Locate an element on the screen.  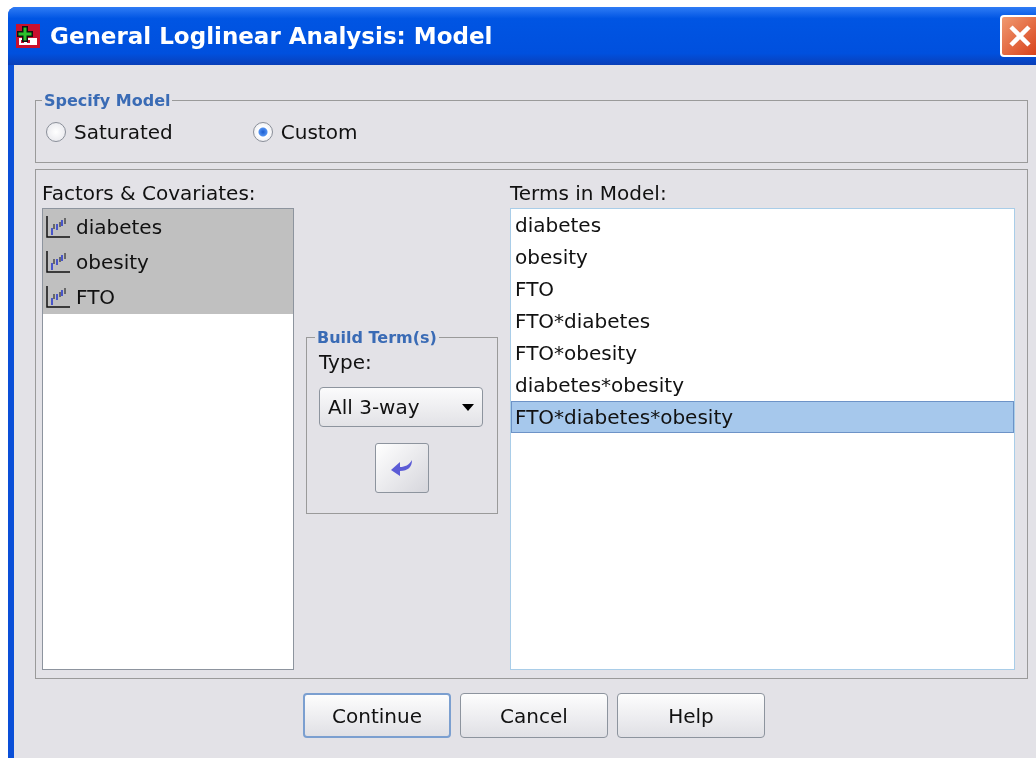
list-label: Factors & Covariates: is located at coordinates (149, 193).